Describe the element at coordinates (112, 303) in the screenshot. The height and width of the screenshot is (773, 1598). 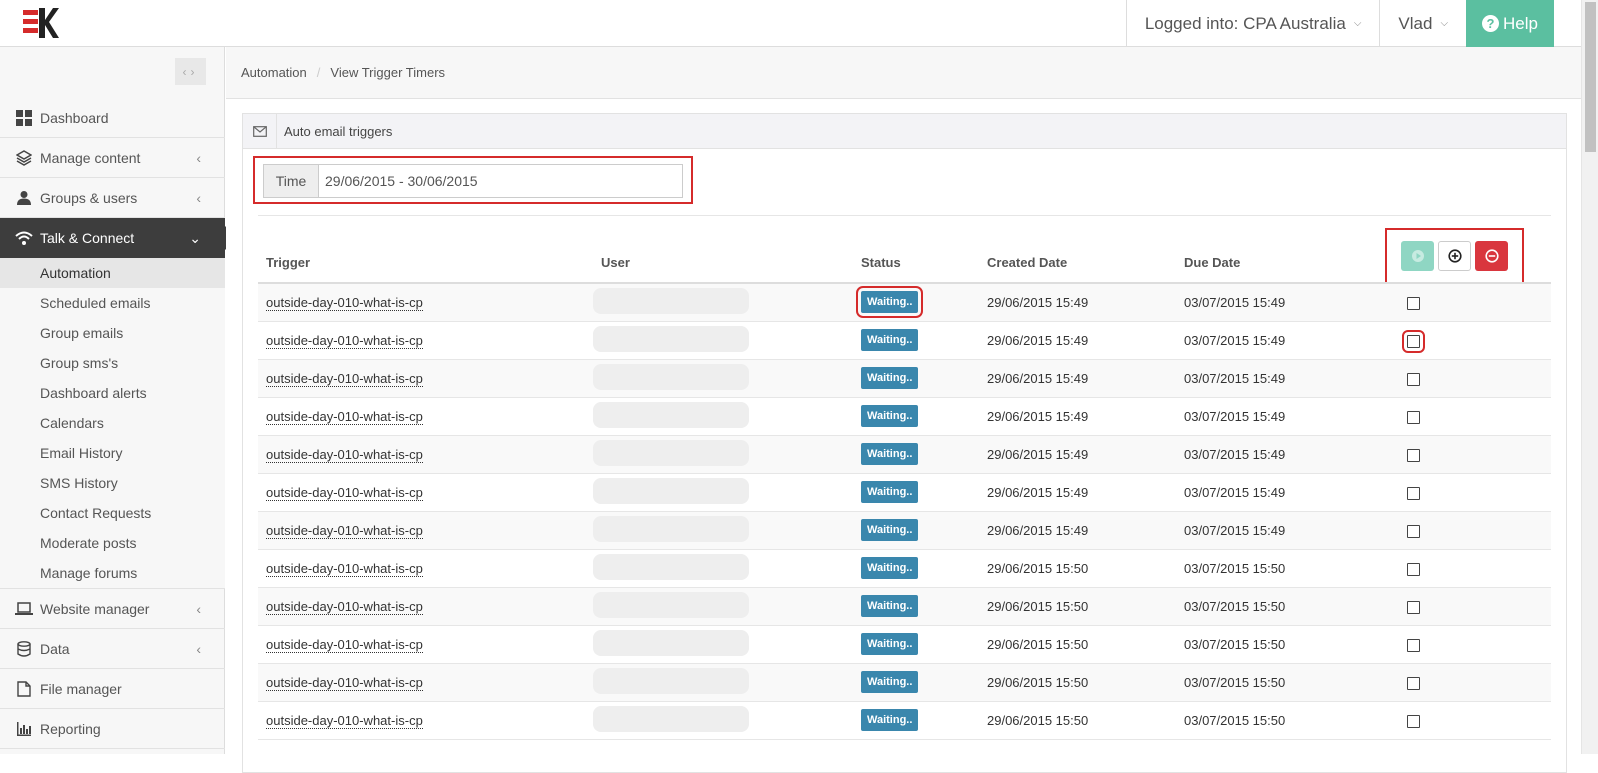
I see `submenu-item-scheduled-emails: Scheduled emails` at that location.